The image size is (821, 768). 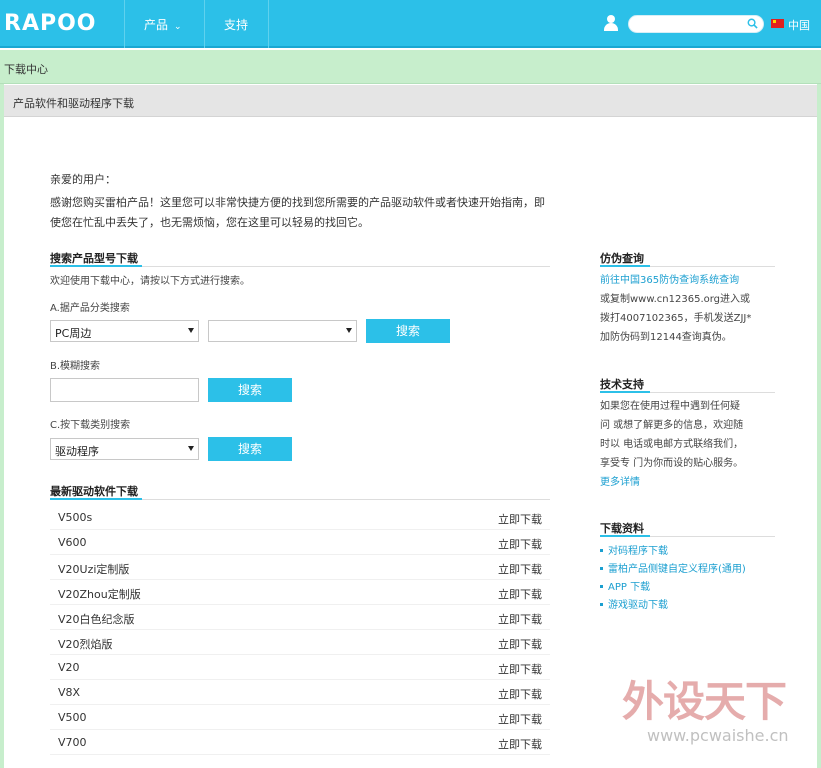 I want to click on section-title: 产品软件和驱动程序下载, so click(x=73, y=103).